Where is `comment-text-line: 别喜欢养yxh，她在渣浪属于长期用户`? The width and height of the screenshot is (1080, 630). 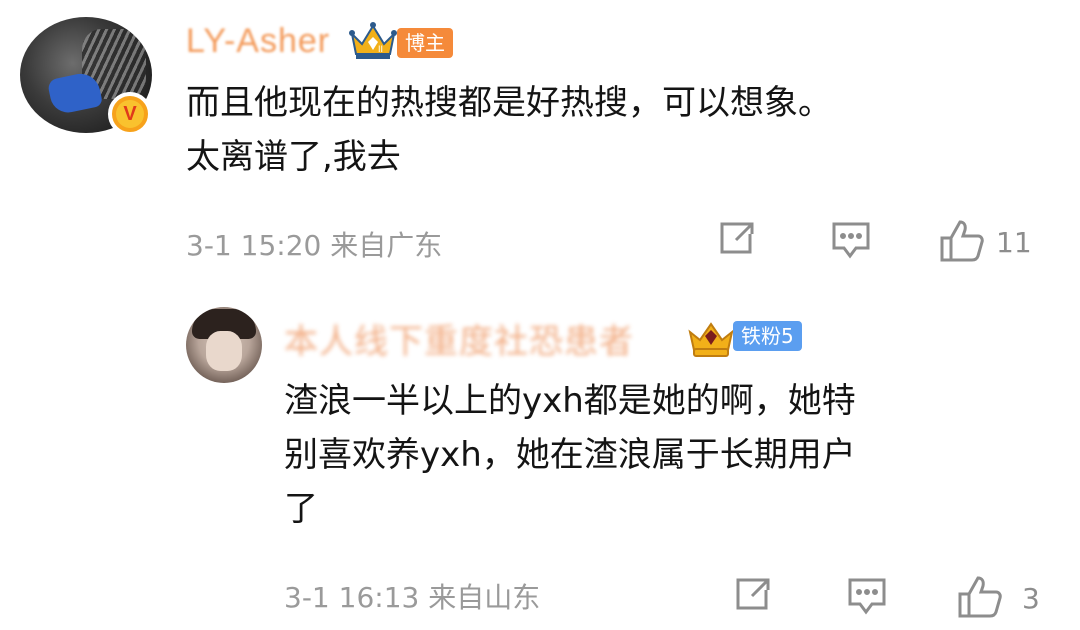
comment-text-line: 别喜欢养yxh，她在渣浪属于长期用户 is located at coordinates (570, 455).